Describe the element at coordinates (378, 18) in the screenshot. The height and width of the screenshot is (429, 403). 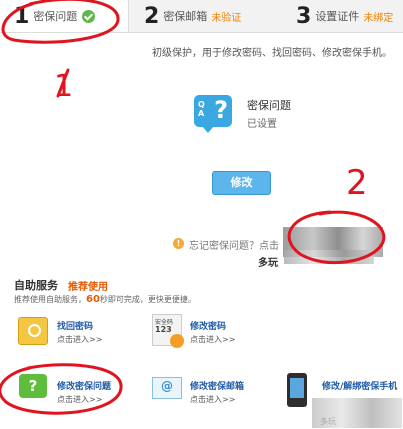
I see `step-status: 未绑定` at that location.